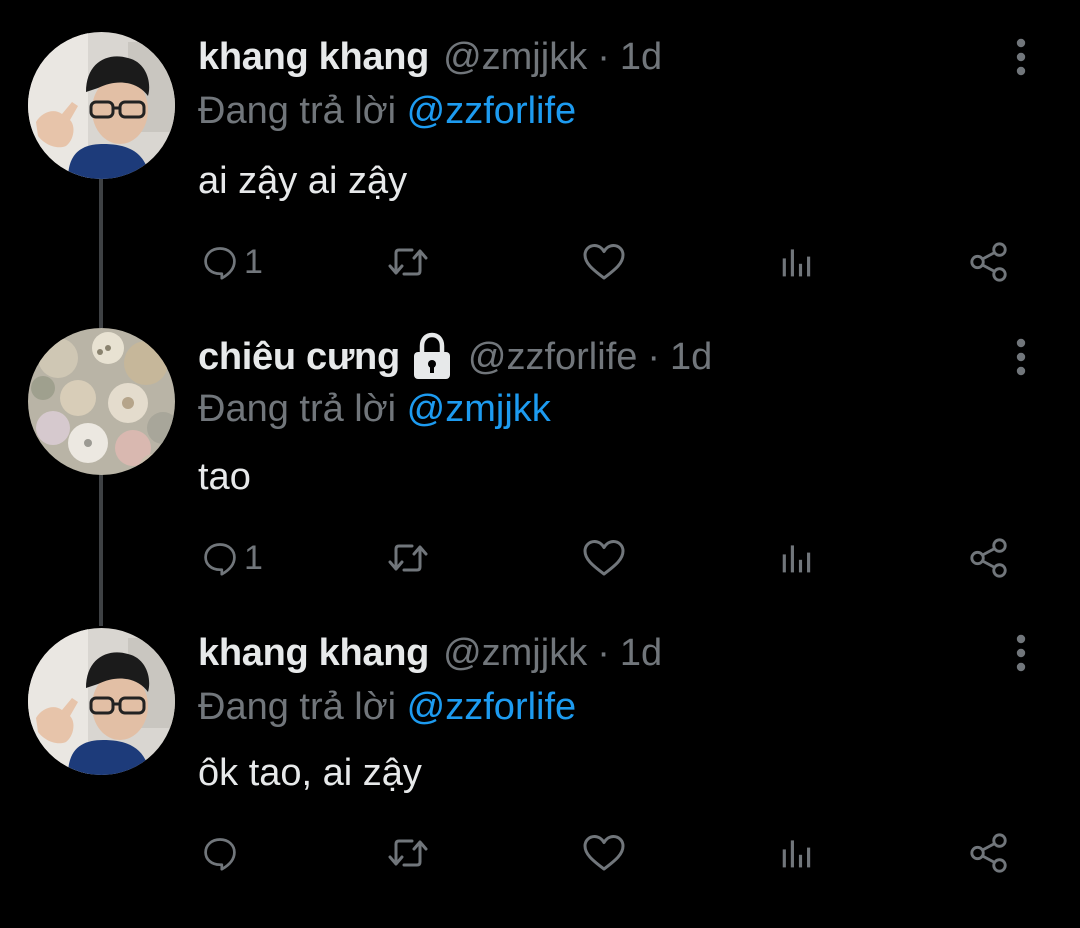 Image resolution: width=1080 pixels, height=928 pixels. I want to click on tweet-text: ai zậy ai zậy, so click(303, 181).